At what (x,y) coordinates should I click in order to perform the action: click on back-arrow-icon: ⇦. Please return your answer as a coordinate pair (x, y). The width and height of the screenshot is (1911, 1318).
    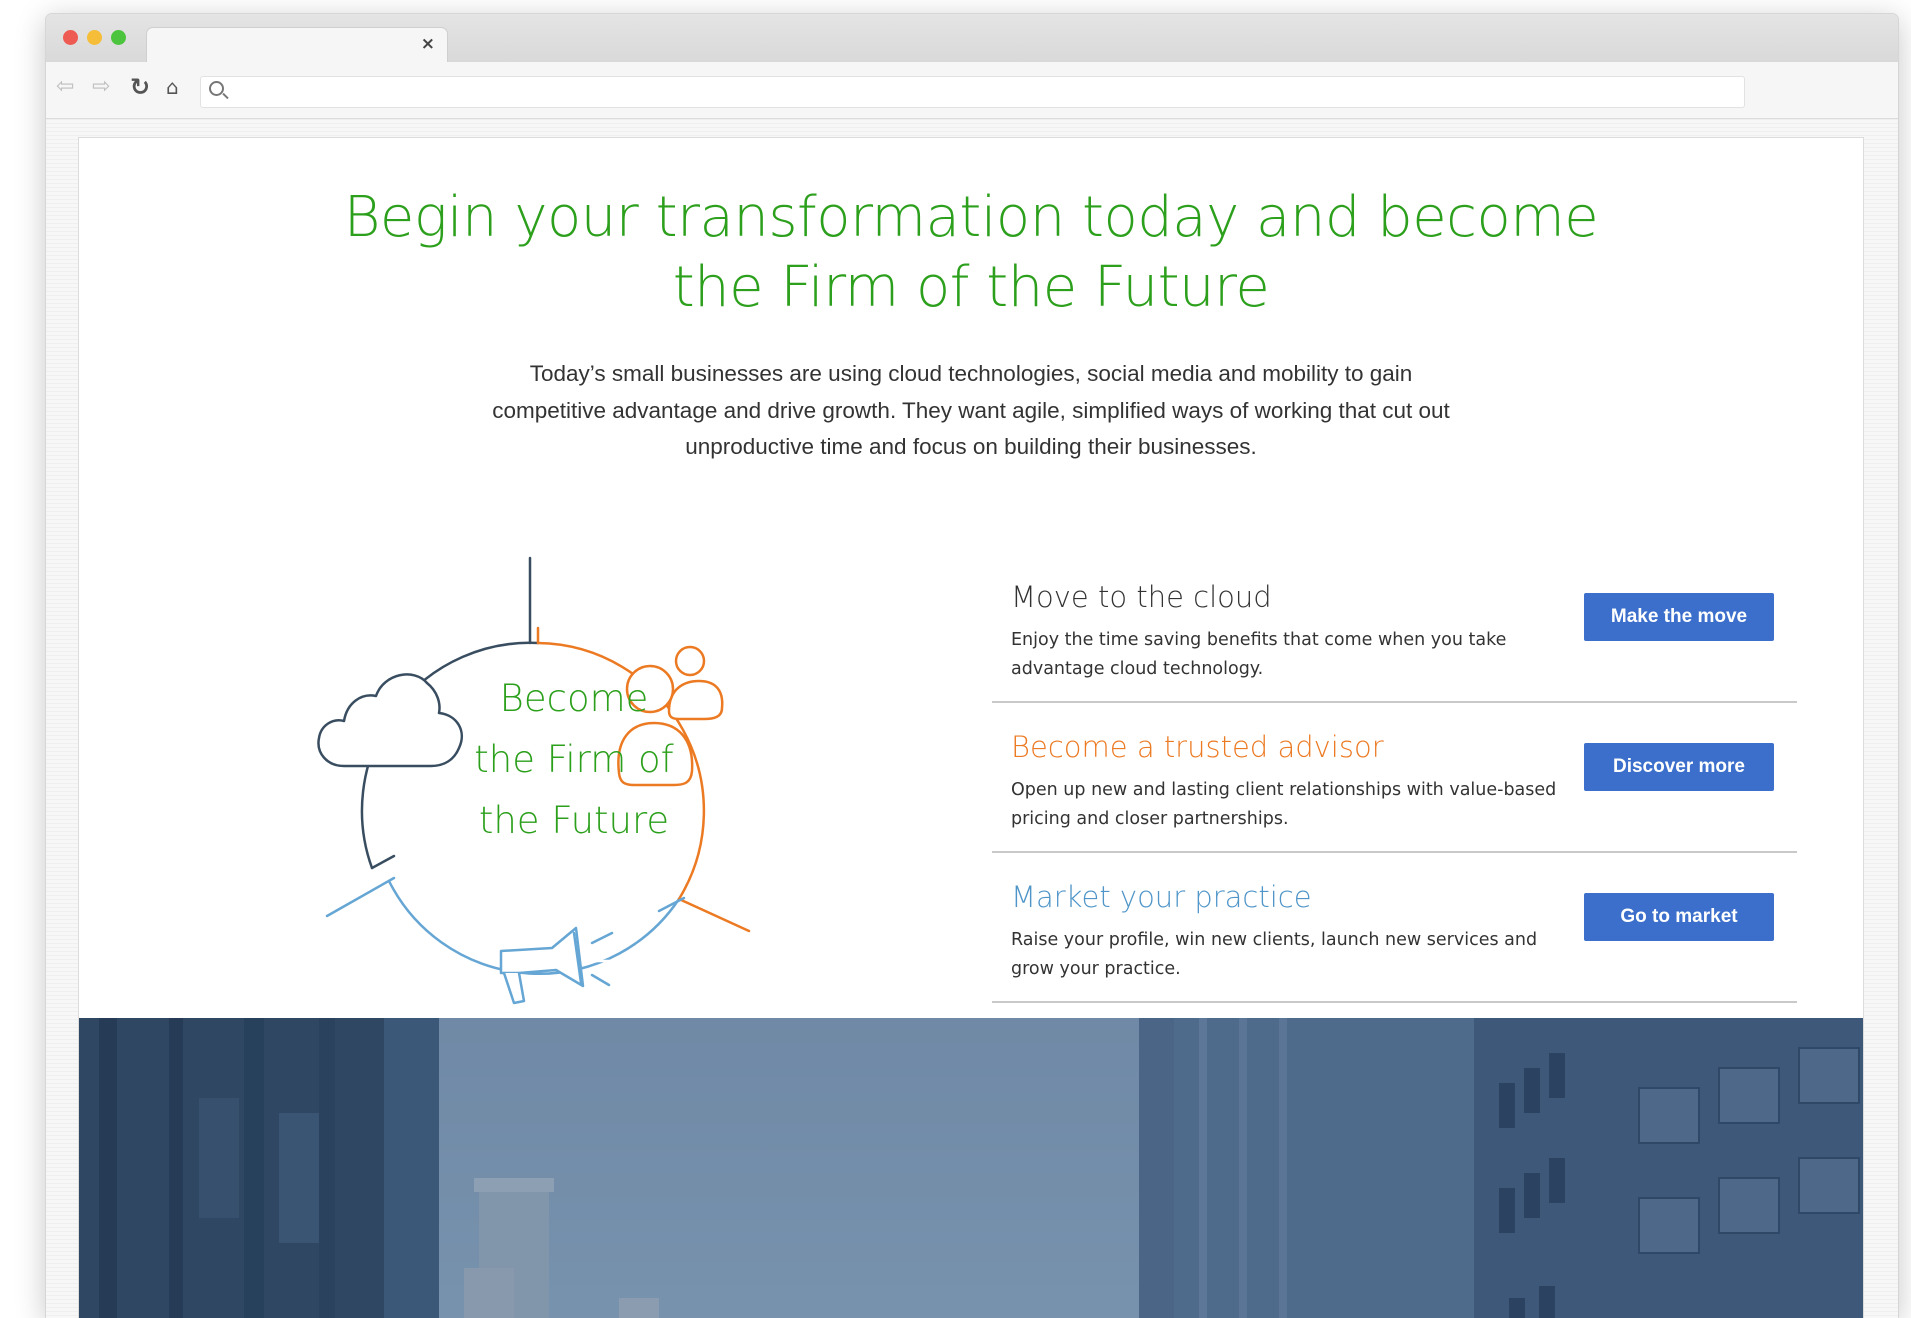
    Looking at the image, I should click on (65, 87).